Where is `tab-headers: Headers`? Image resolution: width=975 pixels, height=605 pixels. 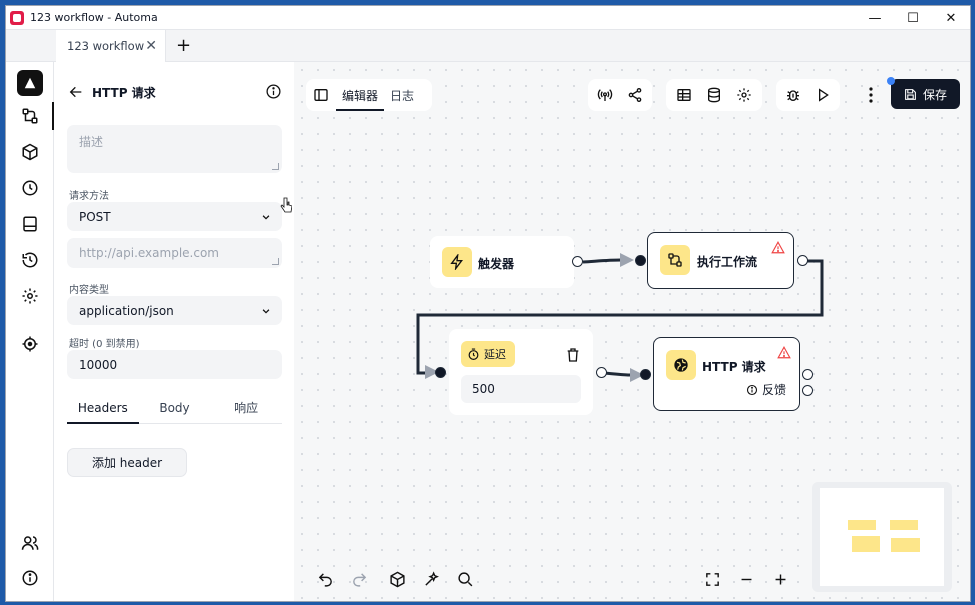 tab-headers: Headers is located at coordinates (103, 408).